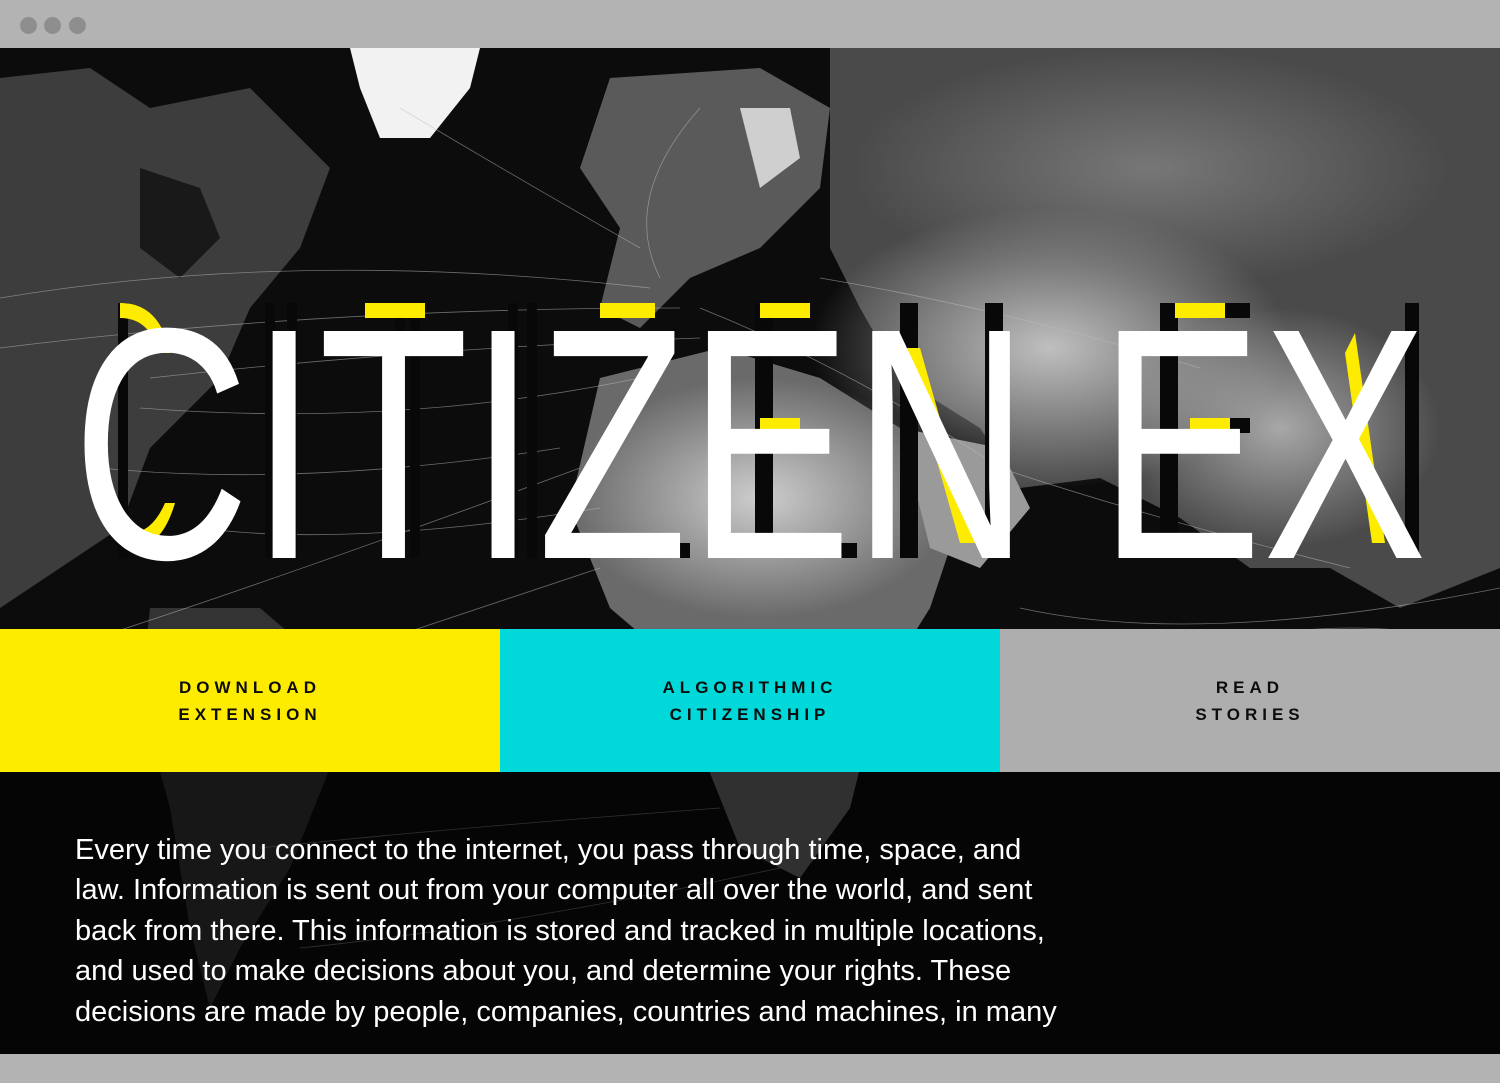  I want to click on download-extension-label-line2: EXTENSION, so click(250, 714).